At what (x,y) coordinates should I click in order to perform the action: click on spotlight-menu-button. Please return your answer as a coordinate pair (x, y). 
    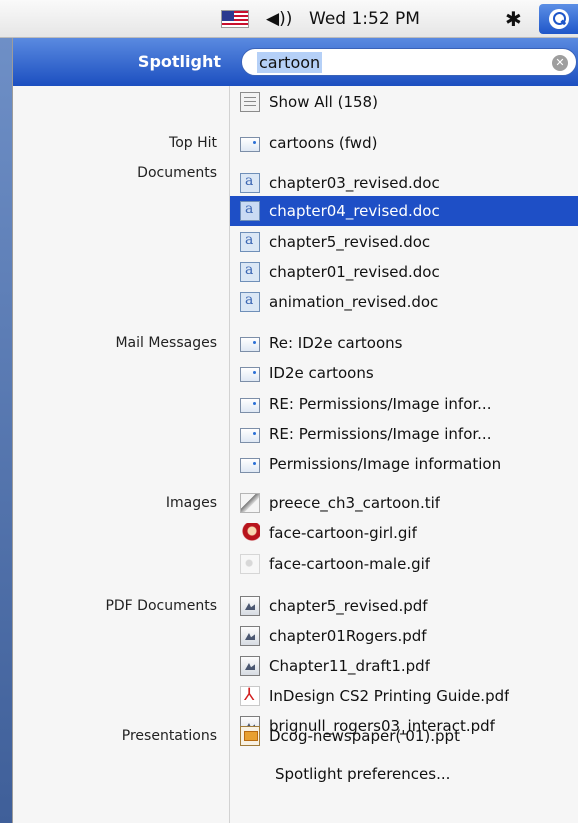
    Looking at the image, I should click on (558, 19).